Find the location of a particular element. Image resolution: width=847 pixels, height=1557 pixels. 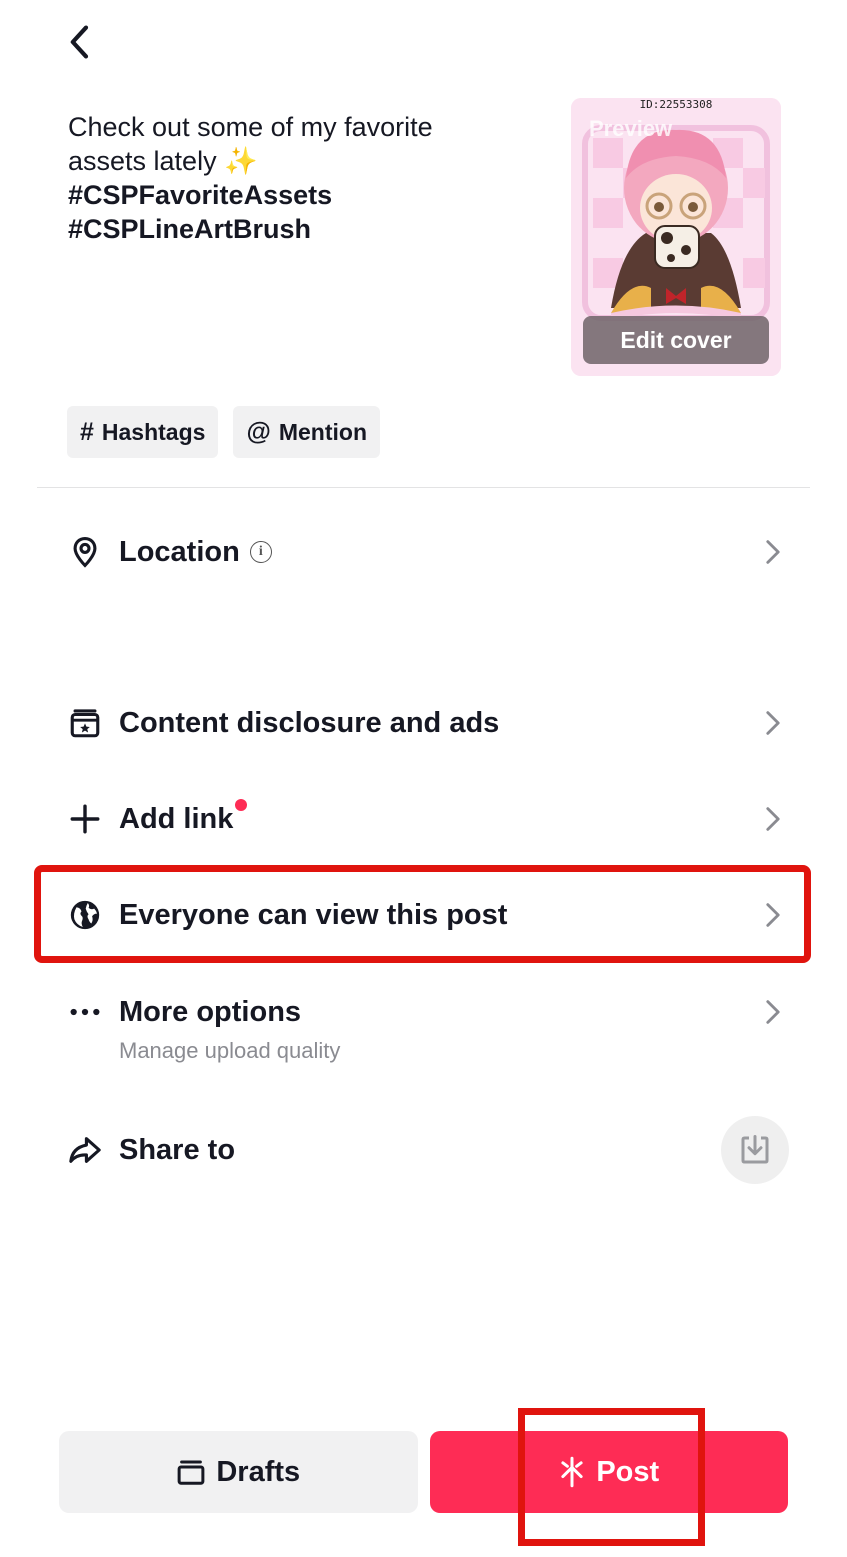

drafts-button: Drafts is located at coordinates (238, 1472).